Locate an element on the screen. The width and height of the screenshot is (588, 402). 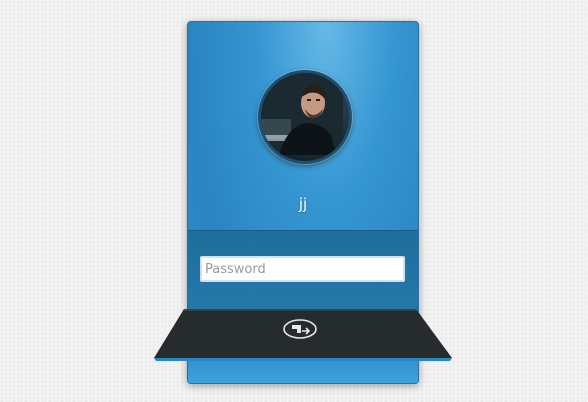
login-button is located at coordinates (300, 329).